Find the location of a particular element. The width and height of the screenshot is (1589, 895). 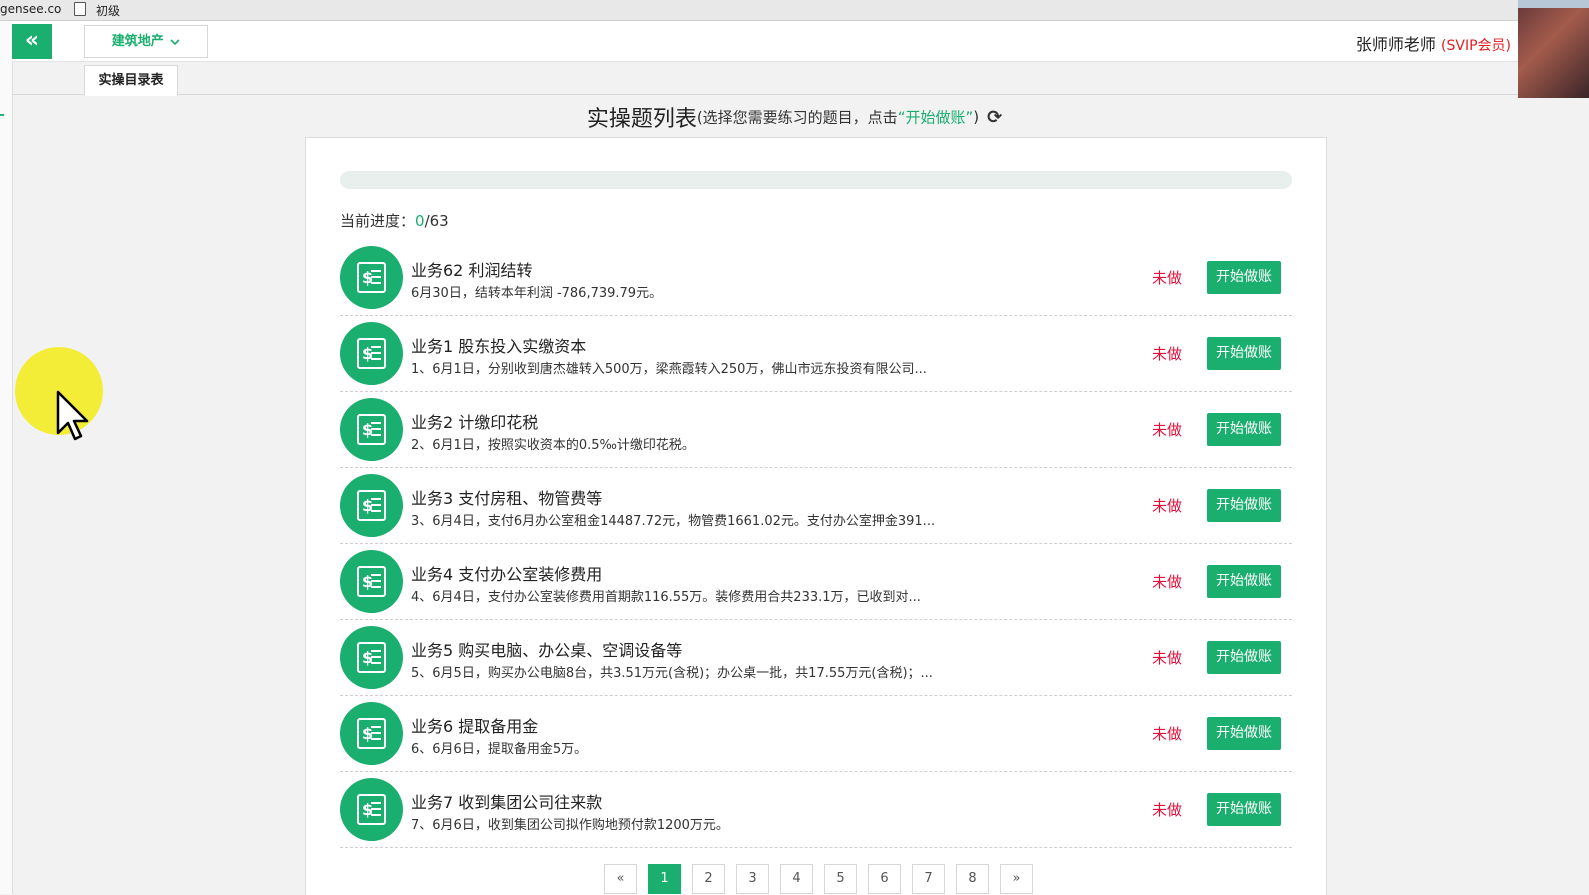

user-info: 张师师老师 (SVIP会员) is located at coordinates (1433, 43).